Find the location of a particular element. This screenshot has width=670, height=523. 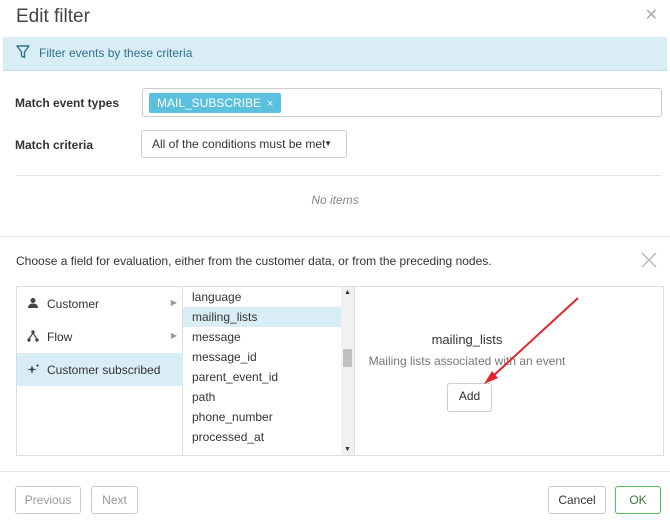

match-criteria-select: All of the conditions must be met ▼ is located at coordinates (244, 144).